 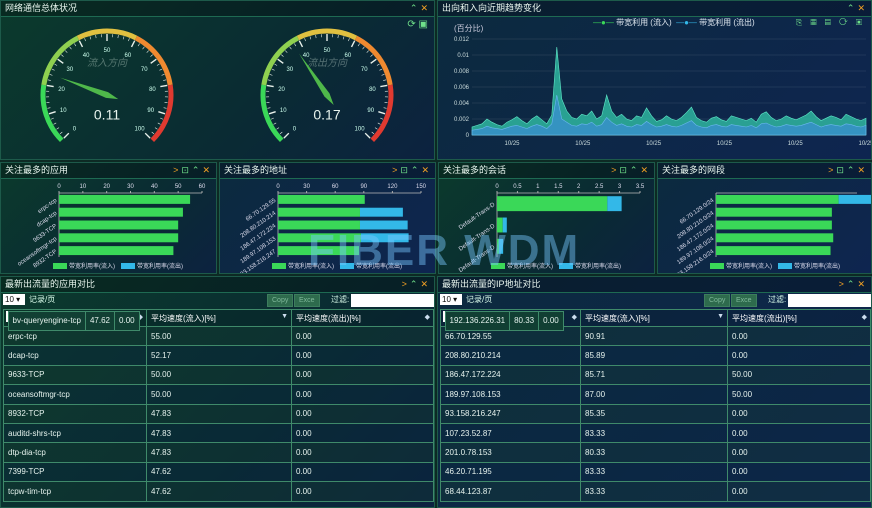 What do you see at coordinates (107, 63) in the screenshot?
I see `gauge-direction-label: 流入方向` at bounding box center [107, 63].